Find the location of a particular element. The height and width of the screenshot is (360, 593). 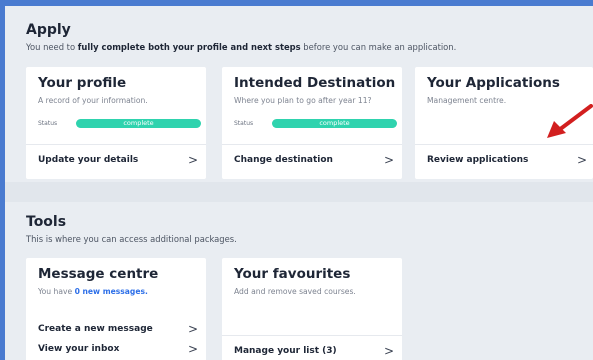

favourites-desc: Add and remove saved courses. is located at coordinates (295, 291).